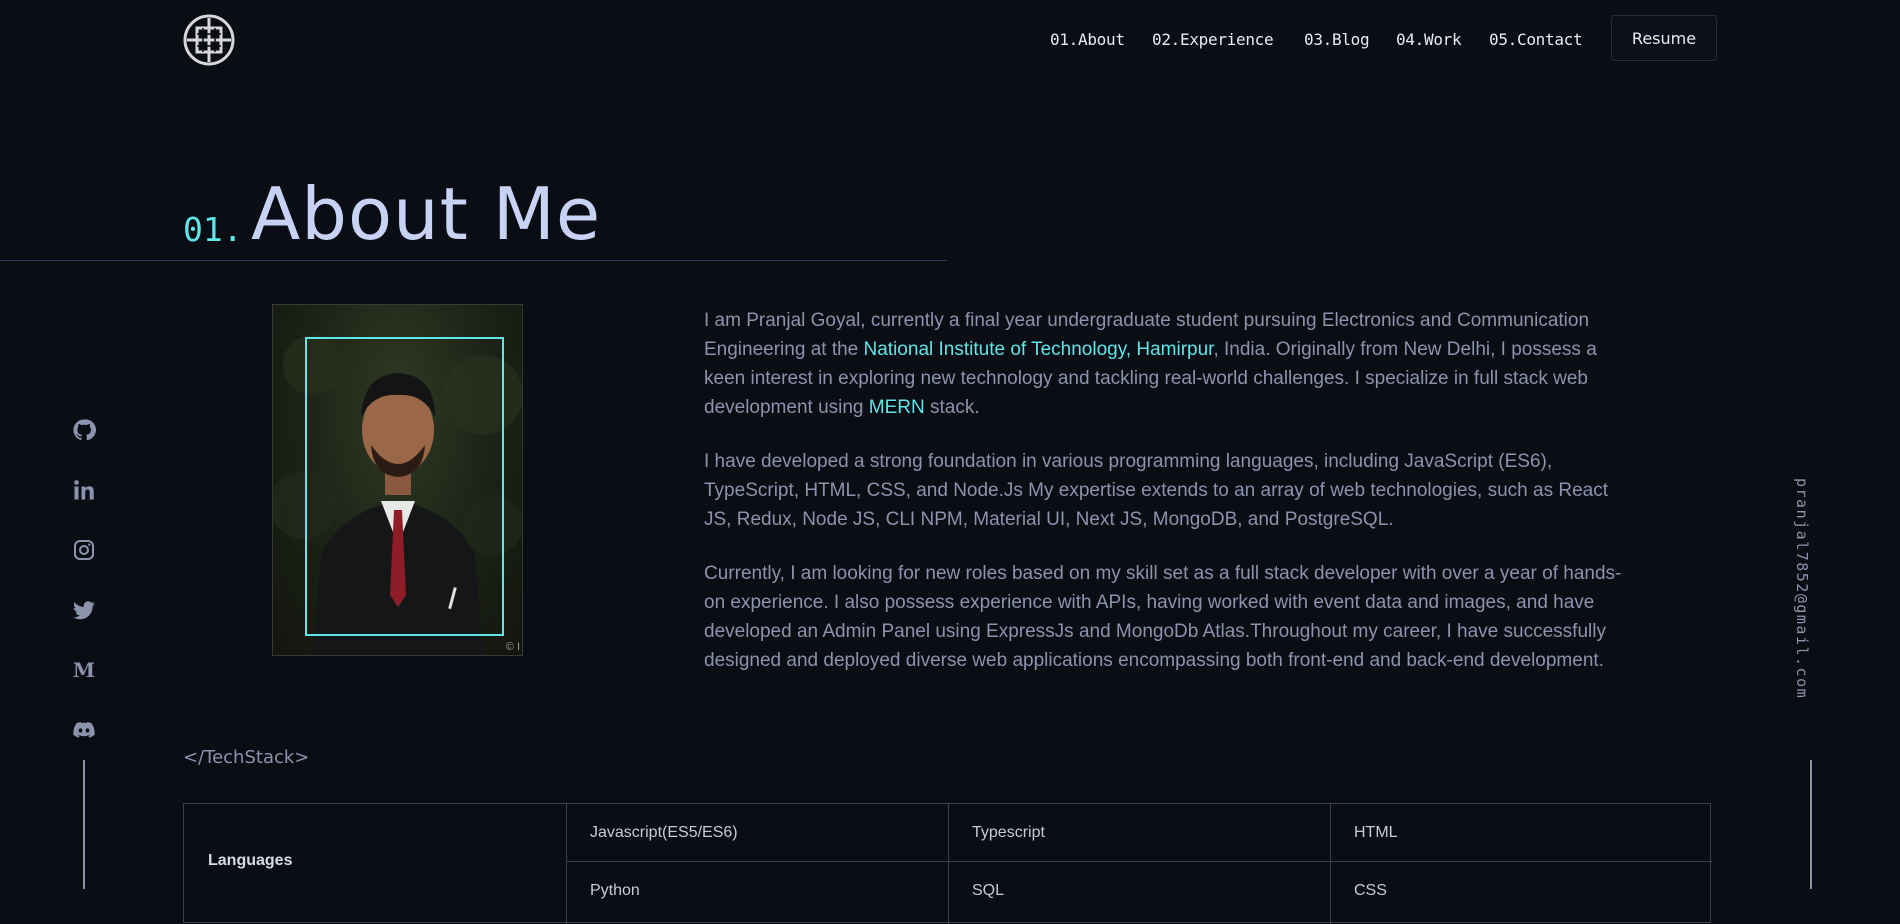  I want to click on techstack-title: </TechStack>, so click(246, 757).